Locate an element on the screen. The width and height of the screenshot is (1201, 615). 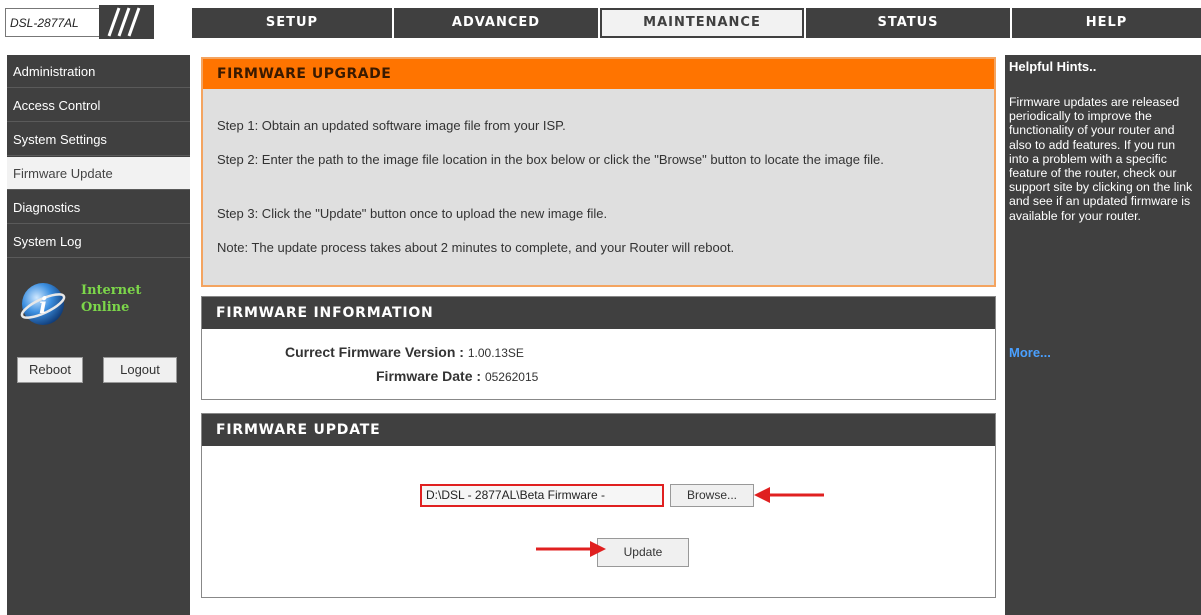
sidebar-item-system-log: System Log is located at coordinates (98, 241).